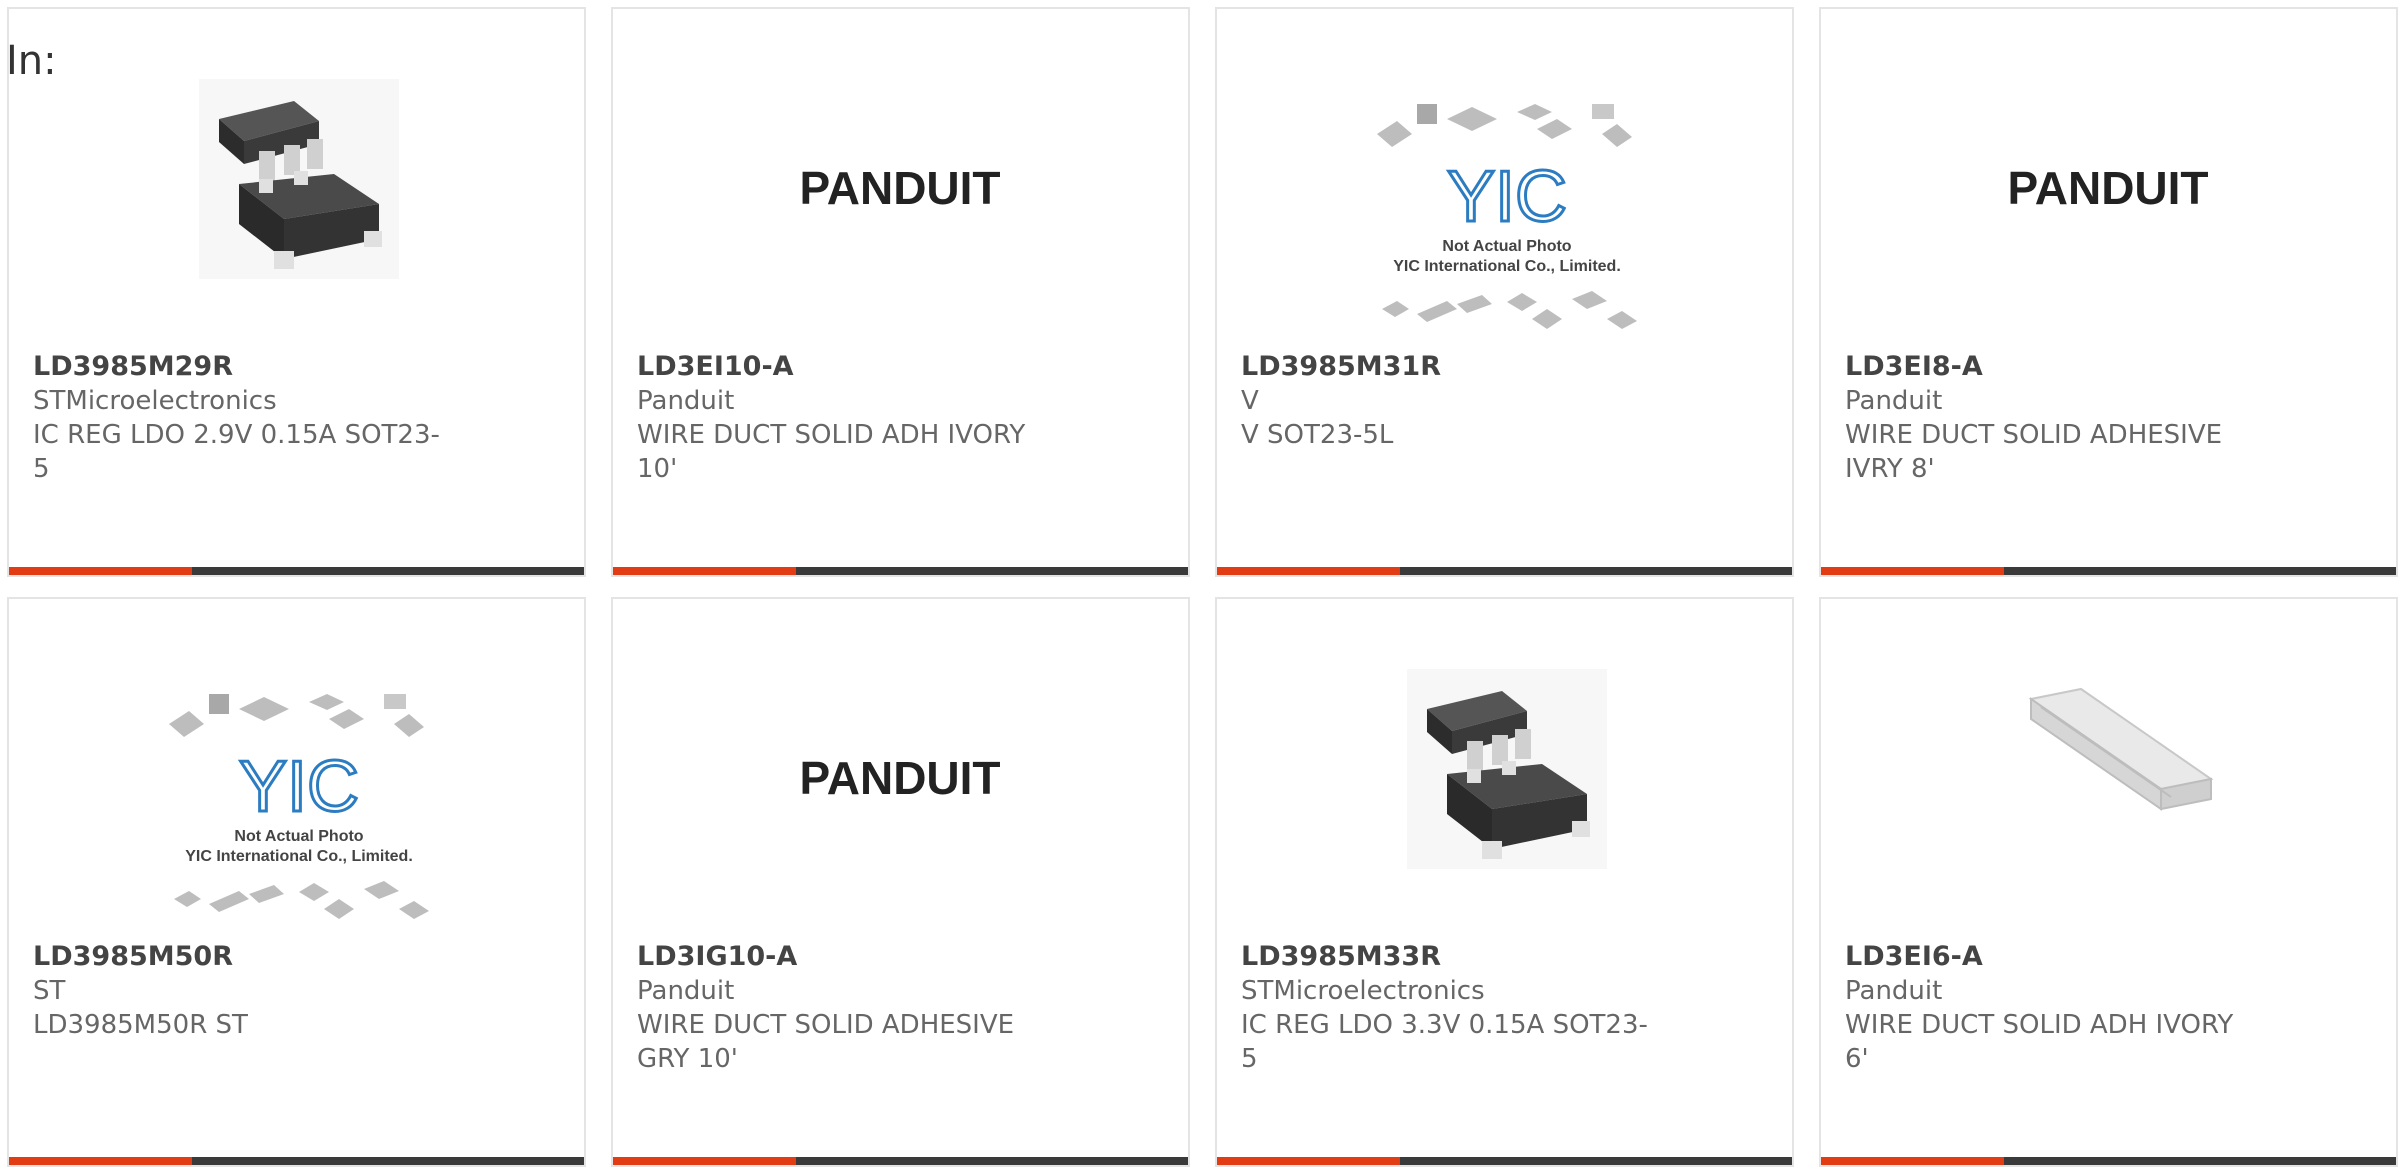  What do you see at coordinates (1317, 435) in the screenshot?
I see `description: V SOT23-5L` at bounding box center [1317, 435].